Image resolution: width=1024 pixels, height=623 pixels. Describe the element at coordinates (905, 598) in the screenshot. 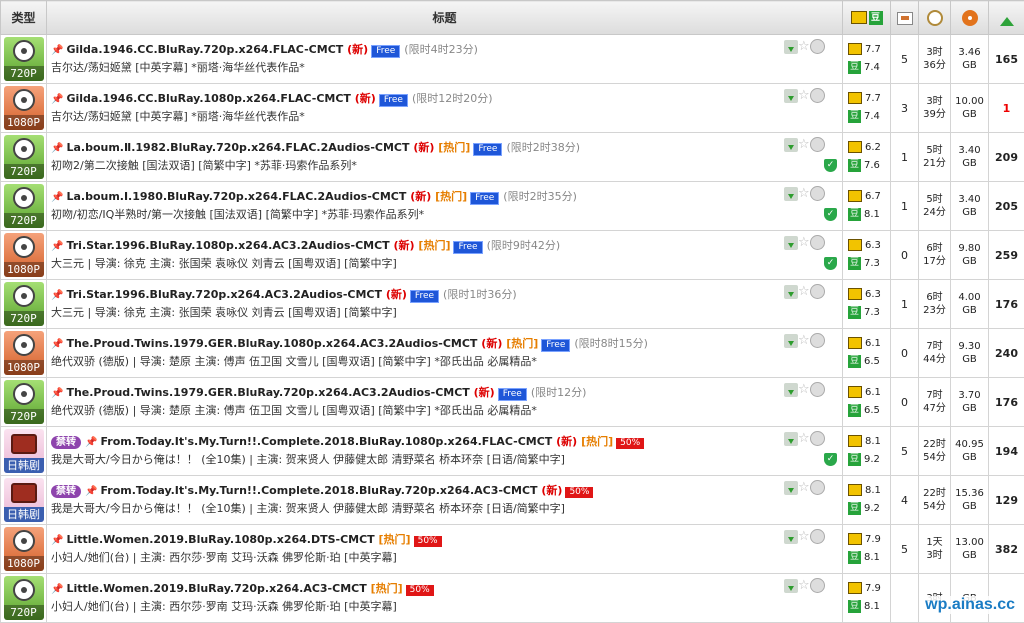

I see `comments-count` at that location.